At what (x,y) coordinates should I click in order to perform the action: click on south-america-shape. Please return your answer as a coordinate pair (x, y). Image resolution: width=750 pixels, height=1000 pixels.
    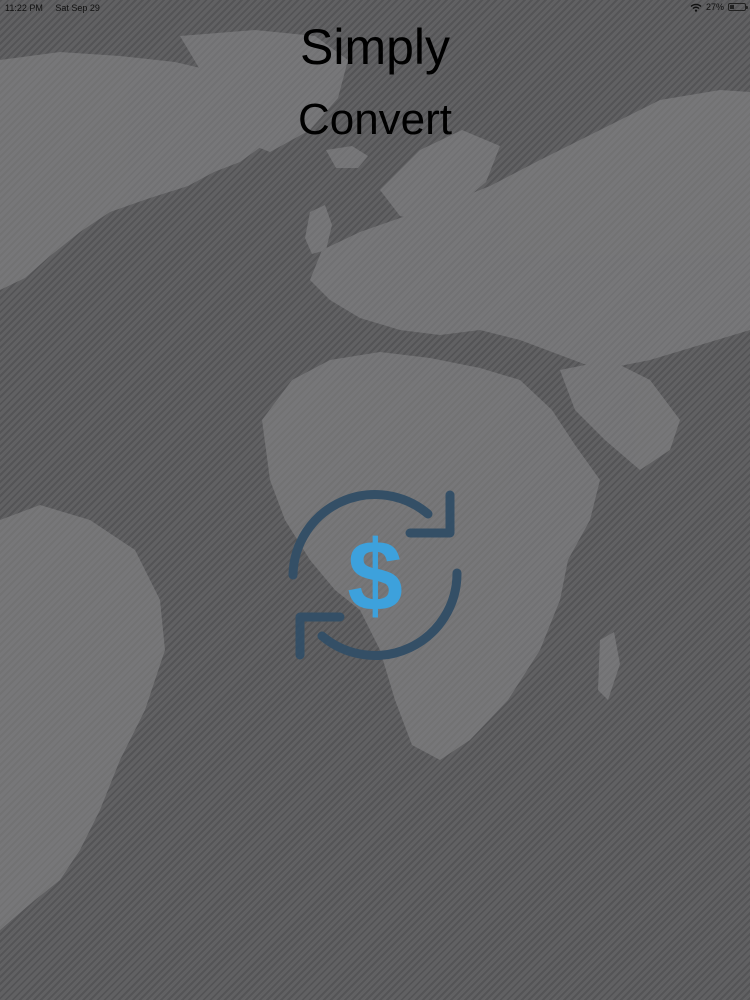
    Looking at the image, I should click on (82, 717).